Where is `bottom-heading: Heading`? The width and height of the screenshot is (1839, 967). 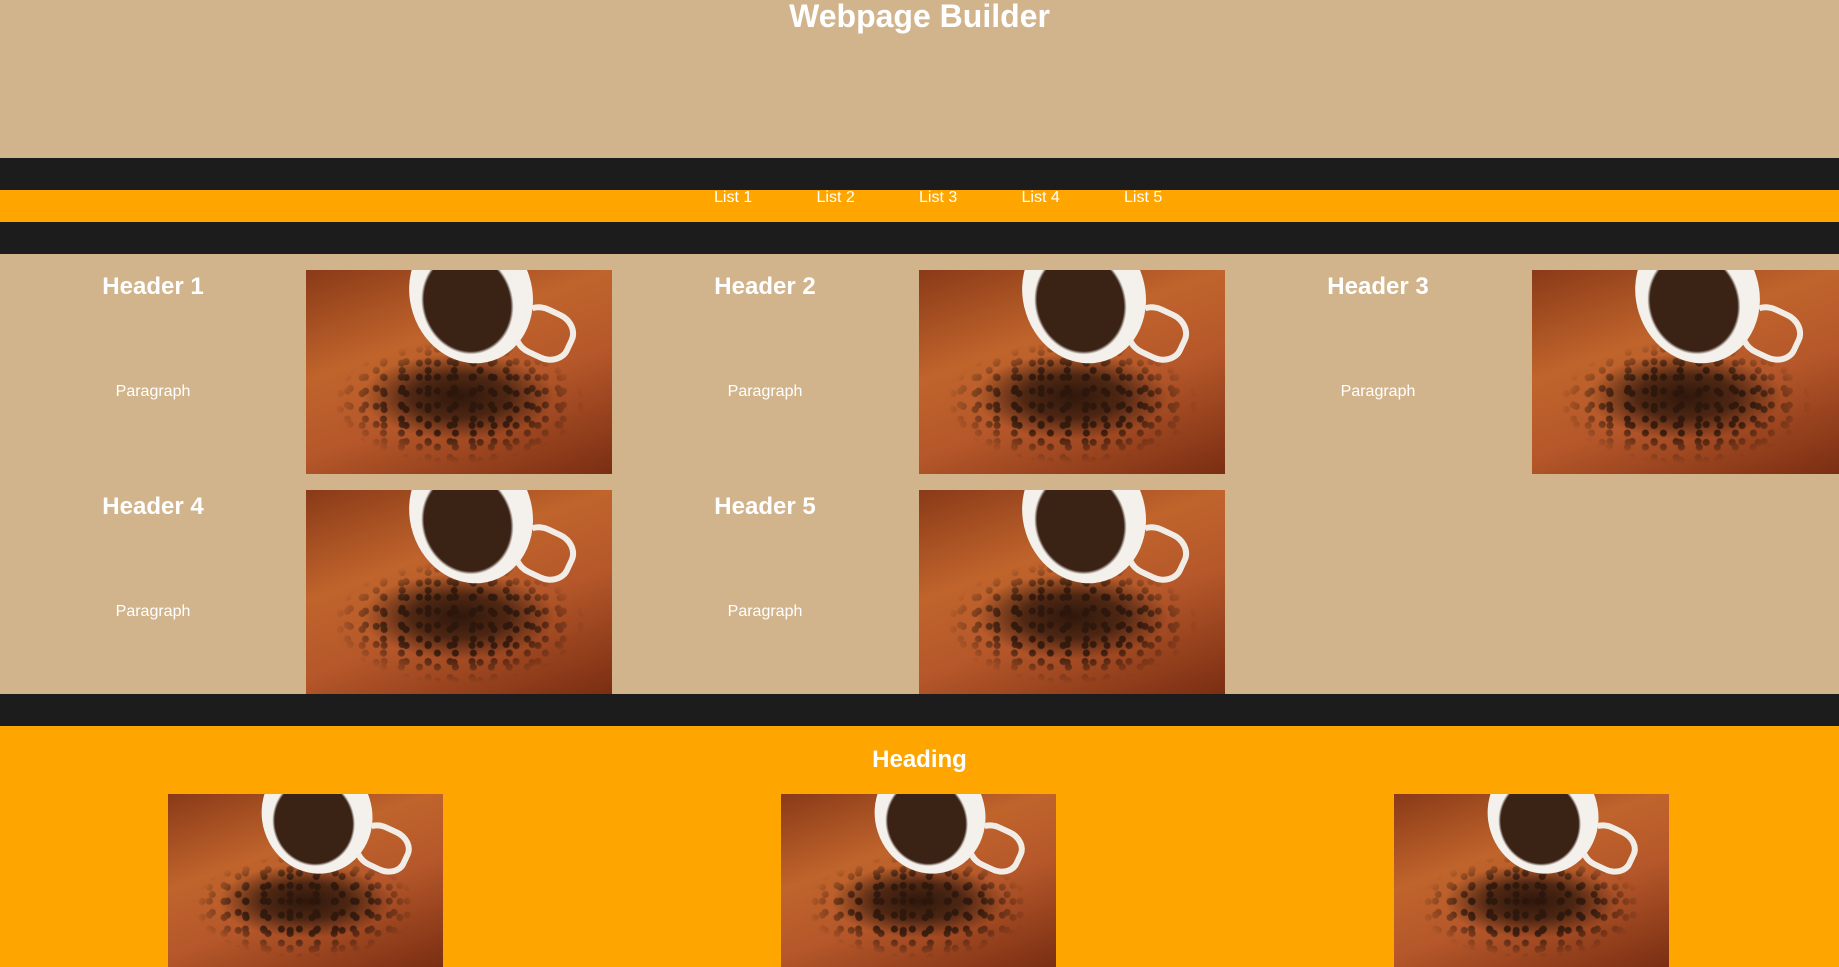
bottom-heading: Heading is located at coordinates (919, 759).